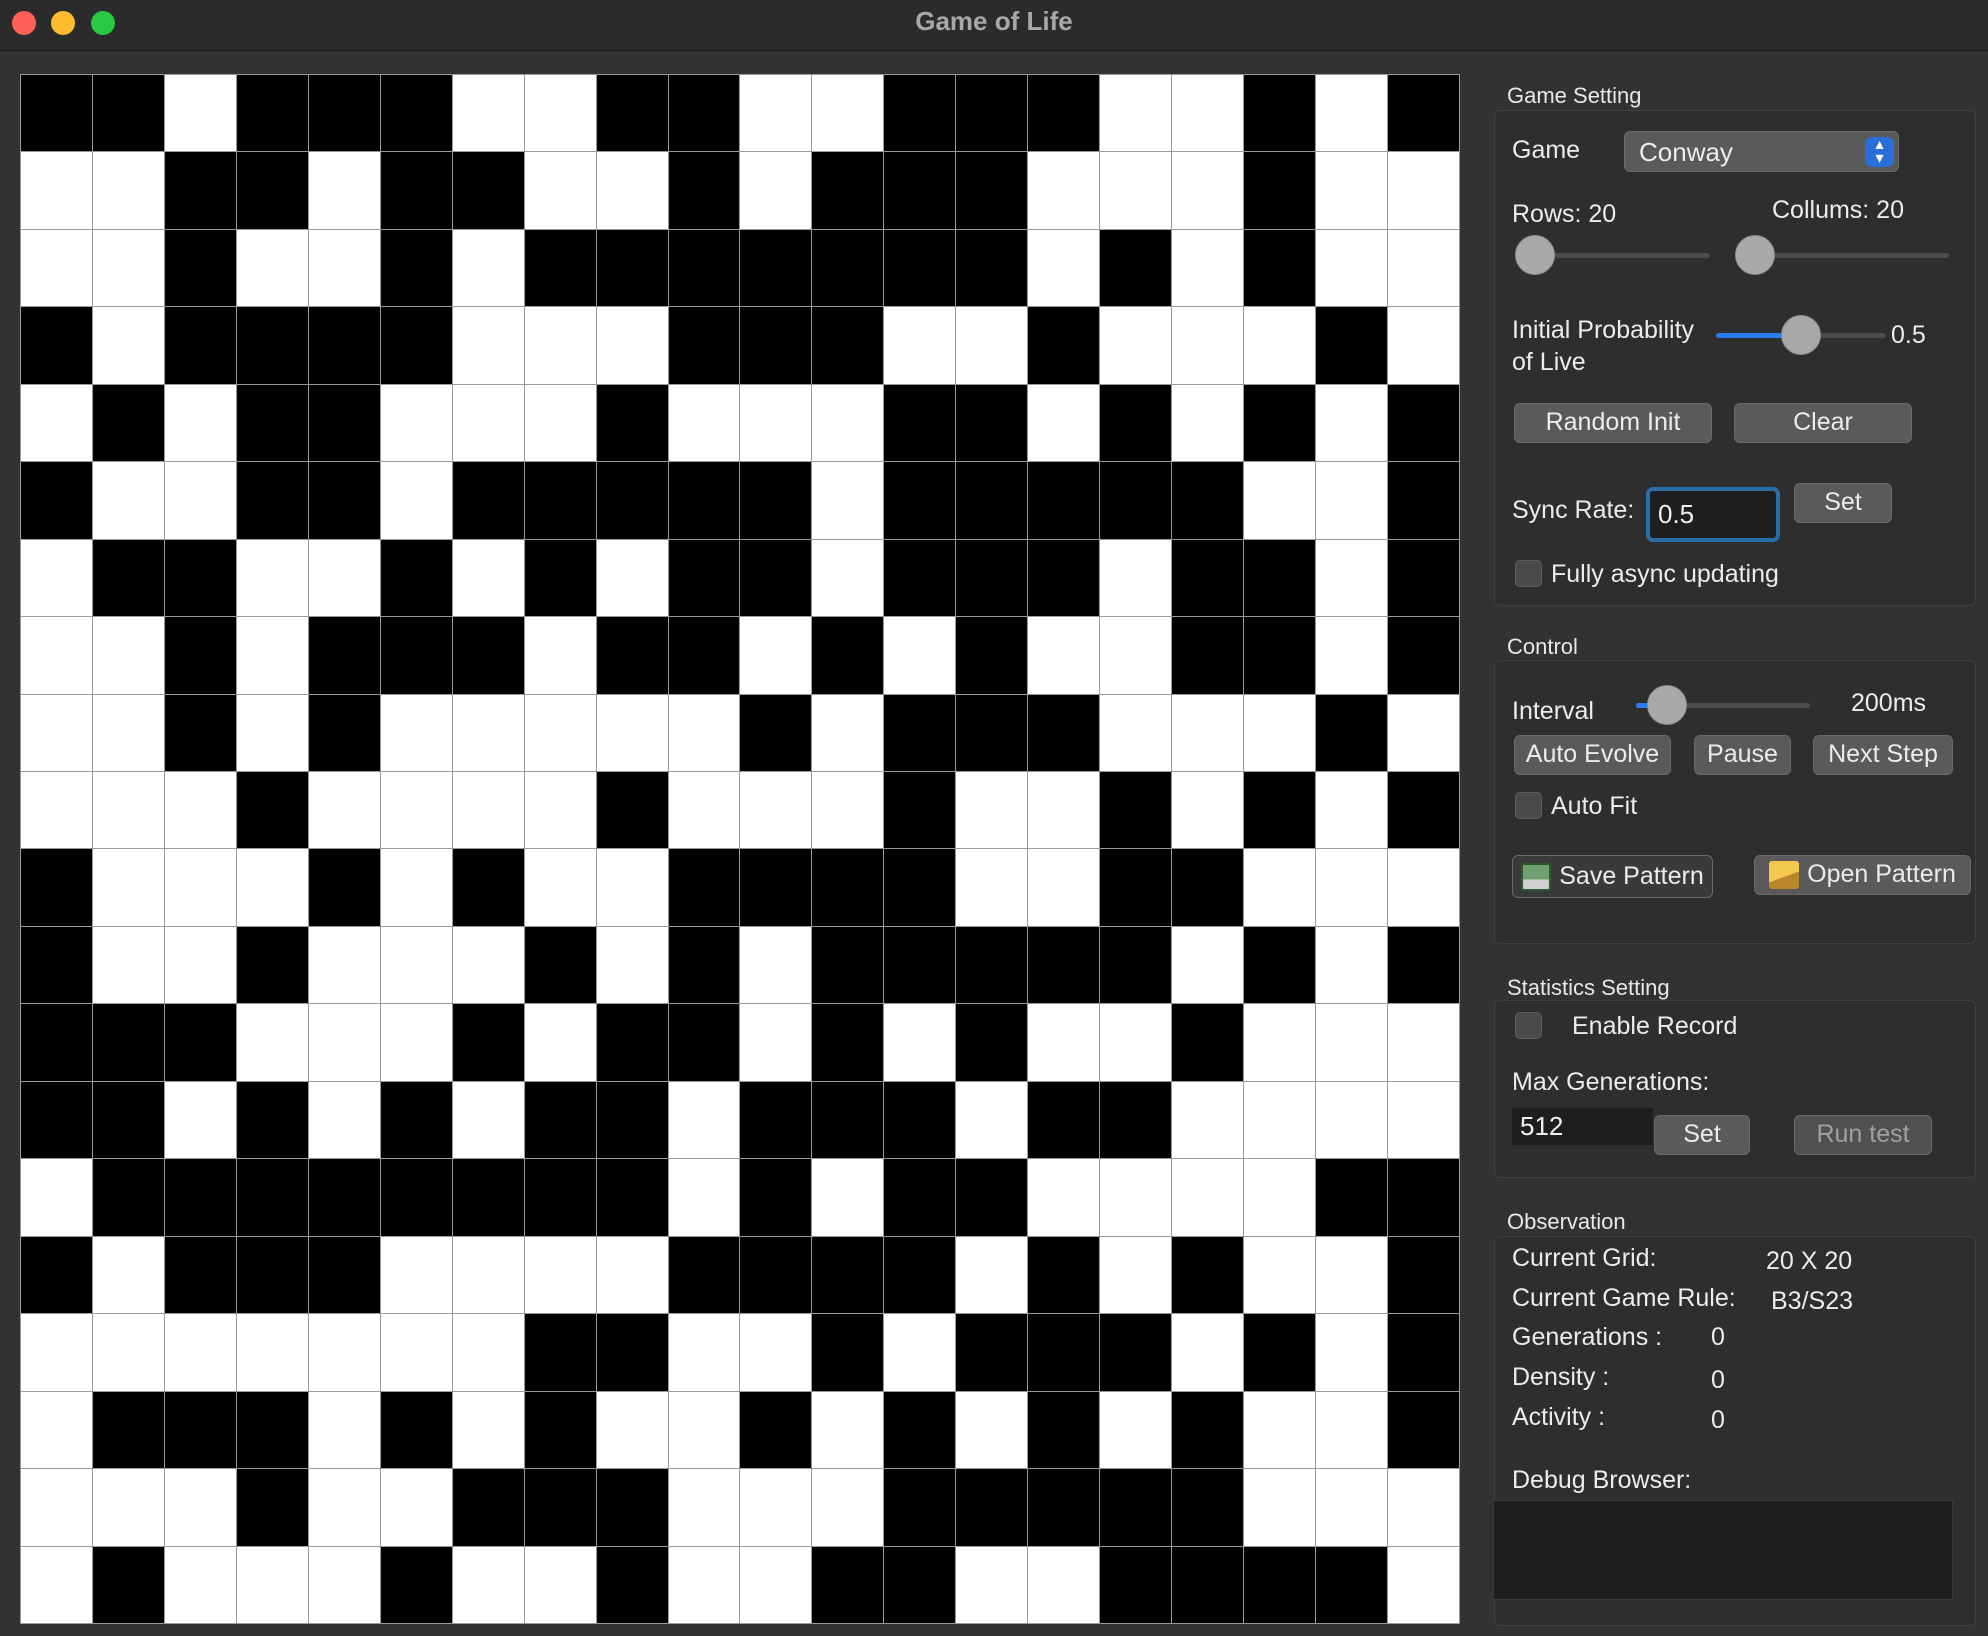 This screenshot has height=1636, width=1988. I want to click on next-step-button: Next Step, so click(1883, 755).